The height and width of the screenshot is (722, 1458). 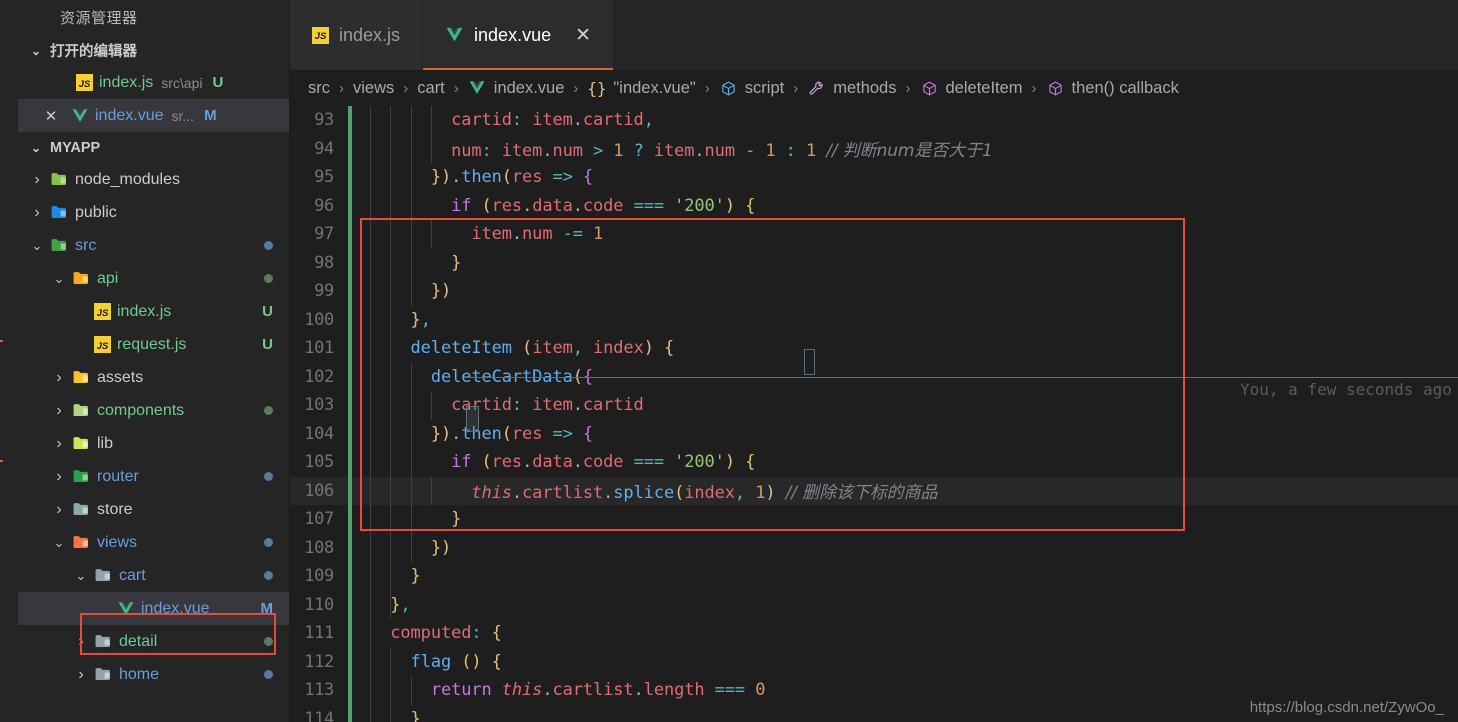 I want to click on tree-item-store: › store, so click(x=153, y=509).